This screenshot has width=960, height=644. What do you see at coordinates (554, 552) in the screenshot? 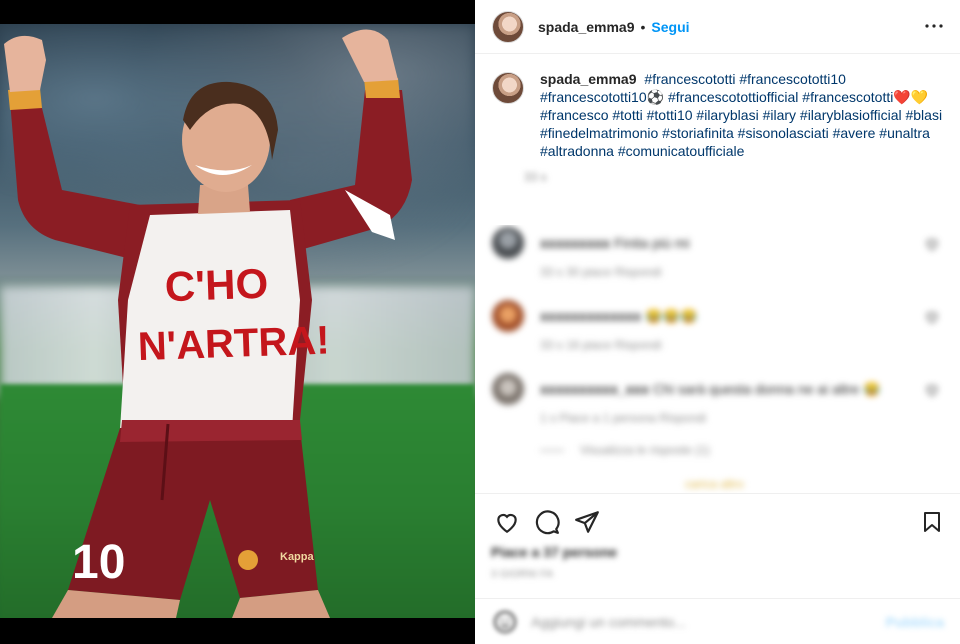
I see `likes-count: Piace a 37 persone` at bounding box center [554, 552].